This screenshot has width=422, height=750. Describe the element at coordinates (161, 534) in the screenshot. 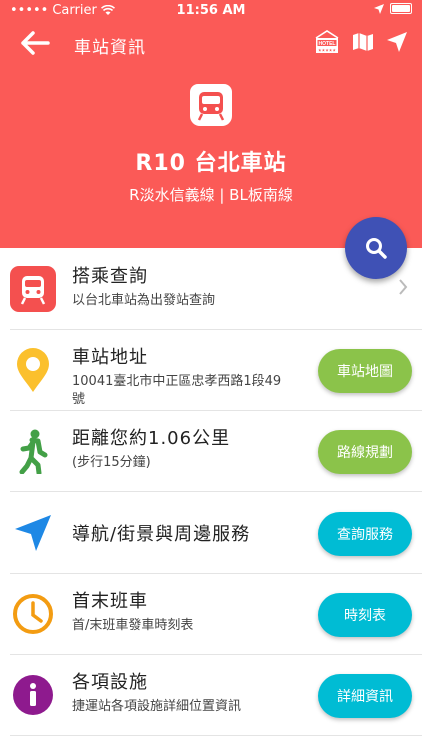

I see `navigation-title: 導航/街景與周邊服務` at that location.